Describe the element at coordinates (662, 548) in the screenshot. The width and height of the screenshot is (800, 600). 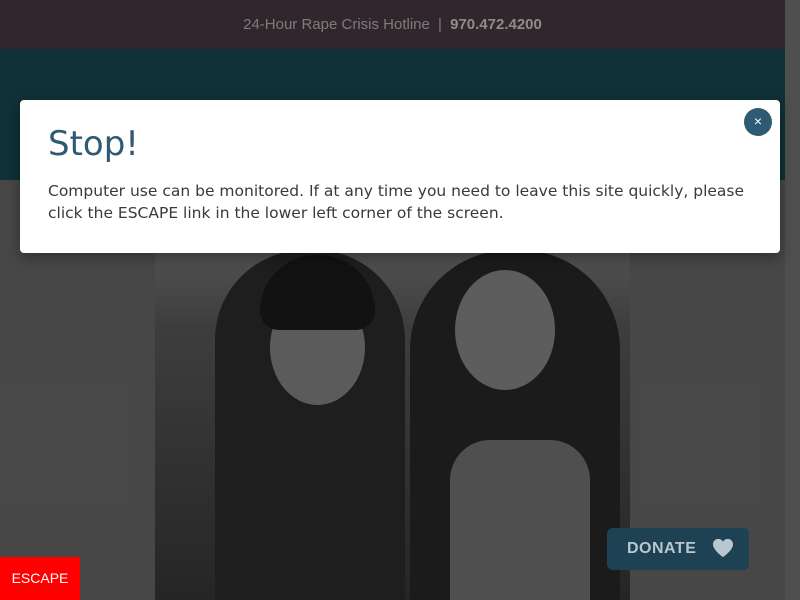
I see `donate-label: DONATE` at that location.